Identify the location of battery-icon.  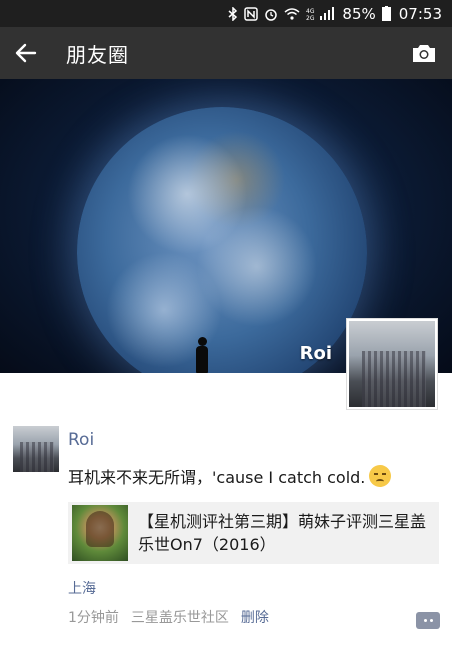
(386, 13).